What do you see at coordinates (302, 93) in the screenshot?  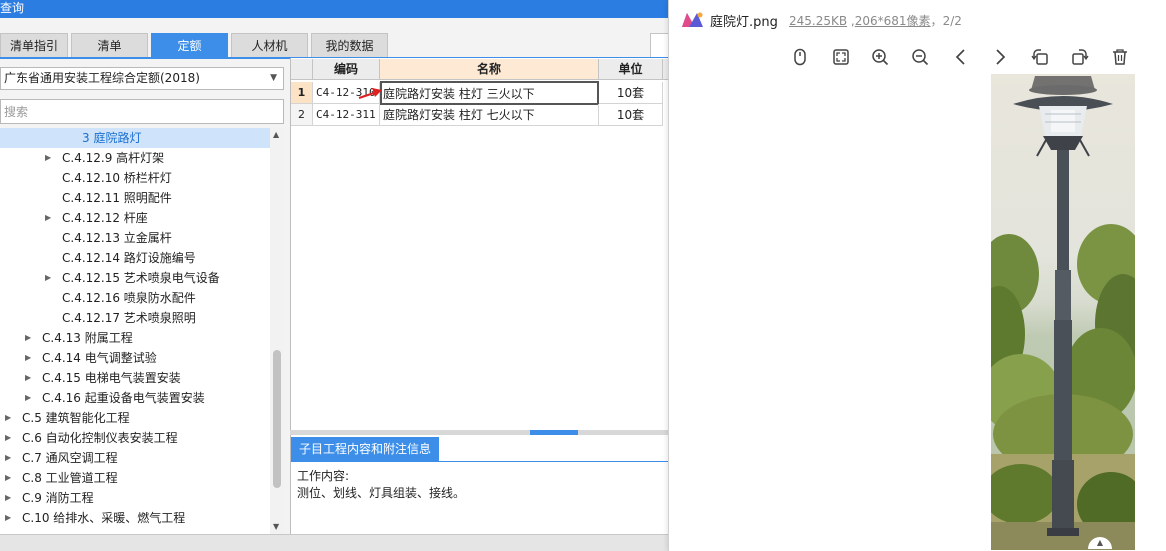 I see `row-number: 1` at bounding box center [302, 93].